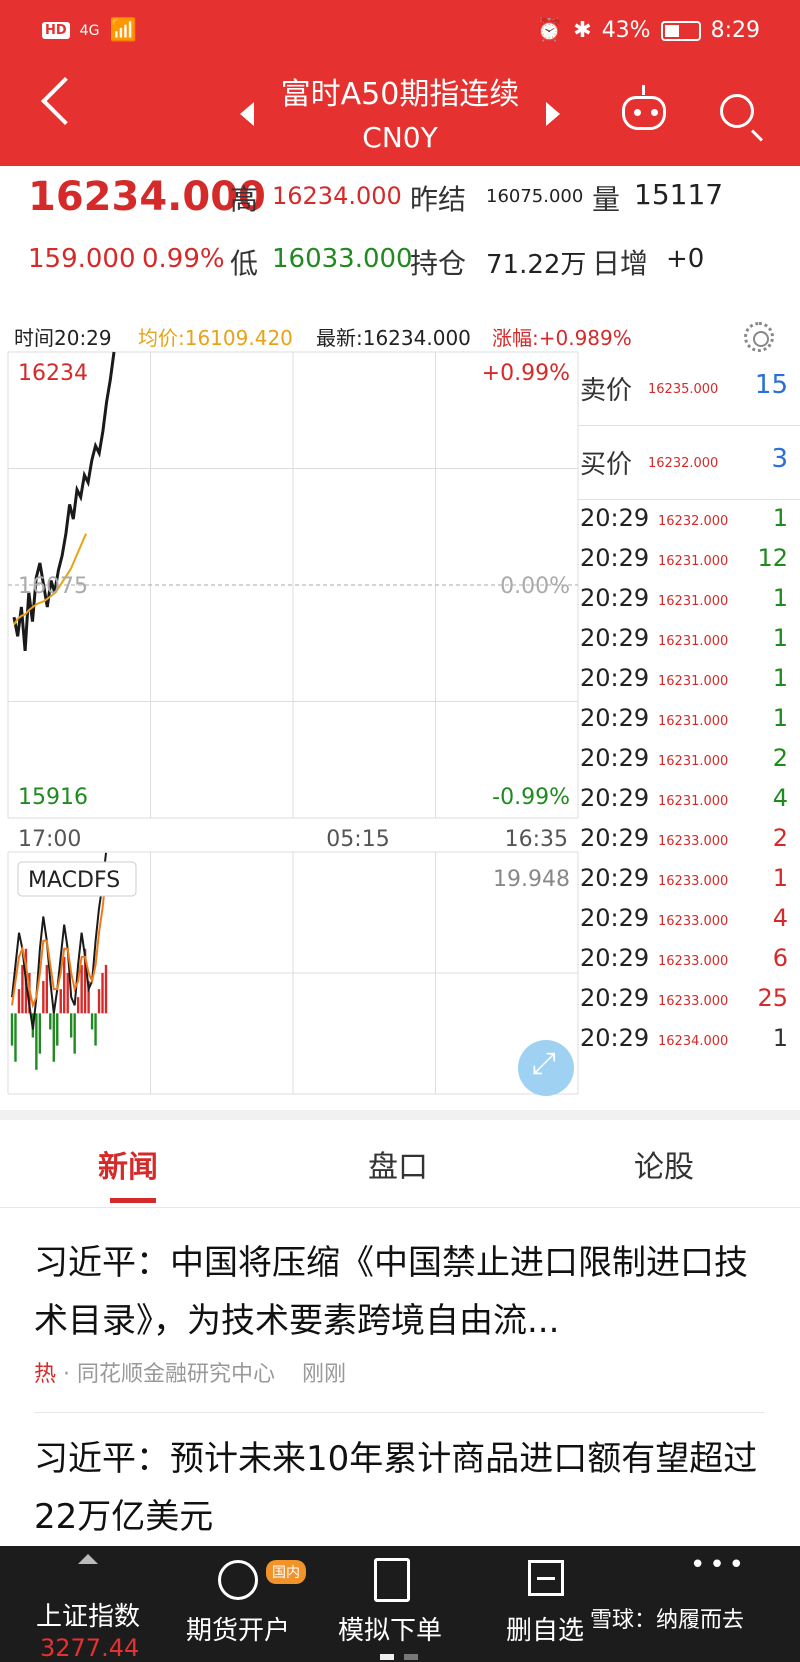  Describe the element at coordinates (128, 1164) in the screenshot. I see `tab-news: 新闻` at that location.